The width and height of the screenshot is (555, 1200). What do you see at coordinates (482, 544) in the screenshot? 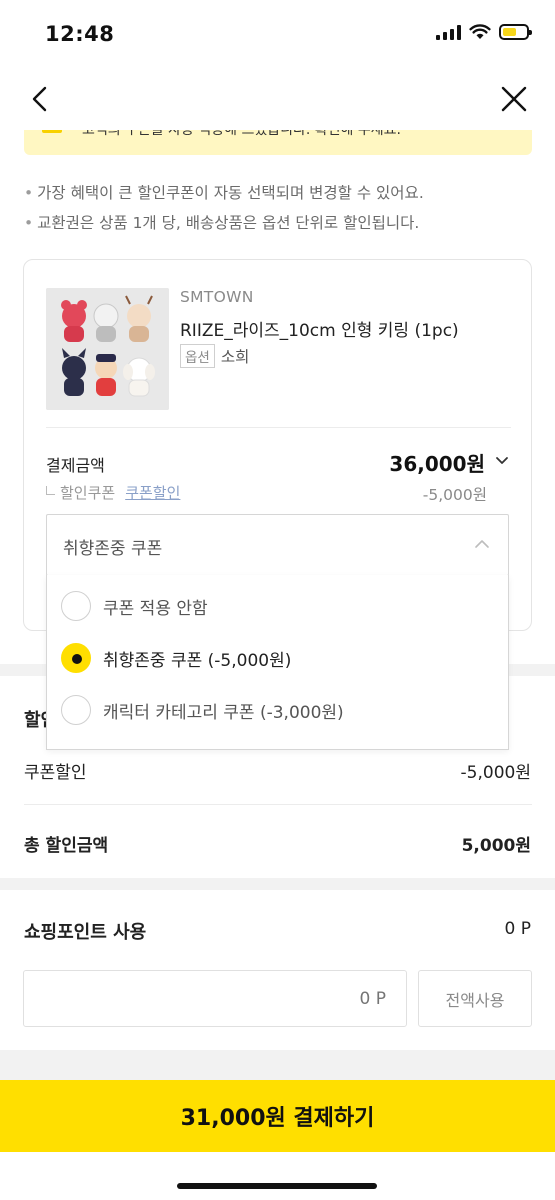
I see `chevron-up-icon` at bounding box center [482, 544].